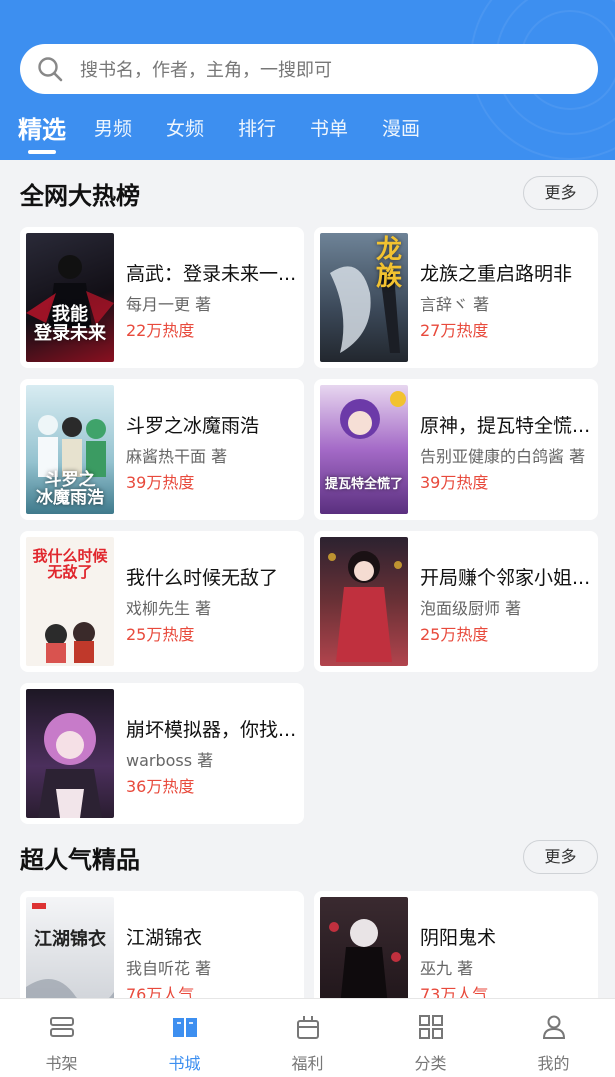  Describe the element at coordinates (454, 330) in the screenshot. I see `book-heat: 27万热度` at that location.